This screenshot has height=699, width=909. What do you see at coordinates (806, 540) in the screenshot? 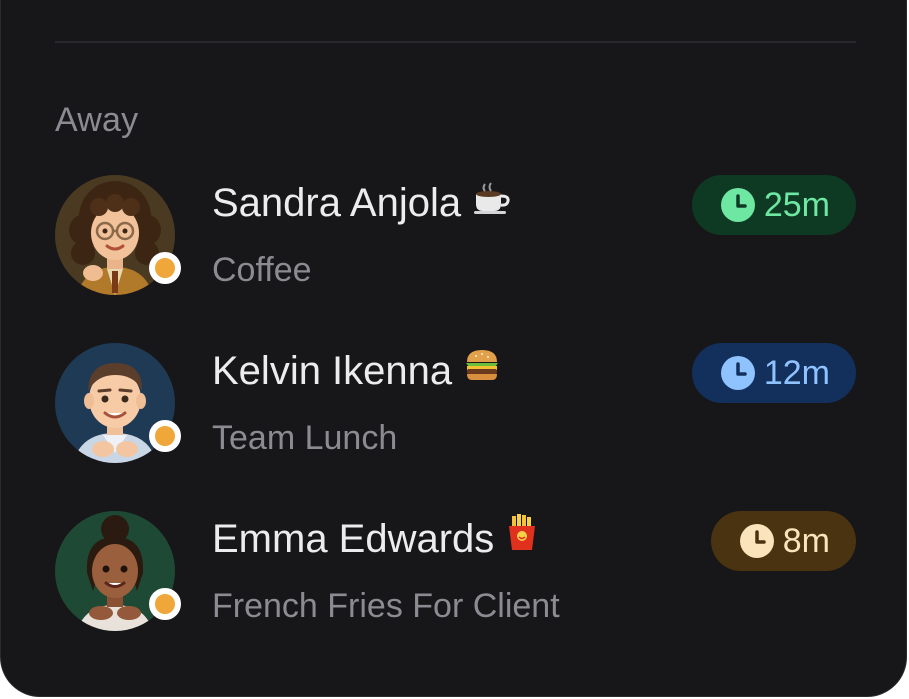
I see `away-duration-text: 8m` at bounding box center [806, 540].